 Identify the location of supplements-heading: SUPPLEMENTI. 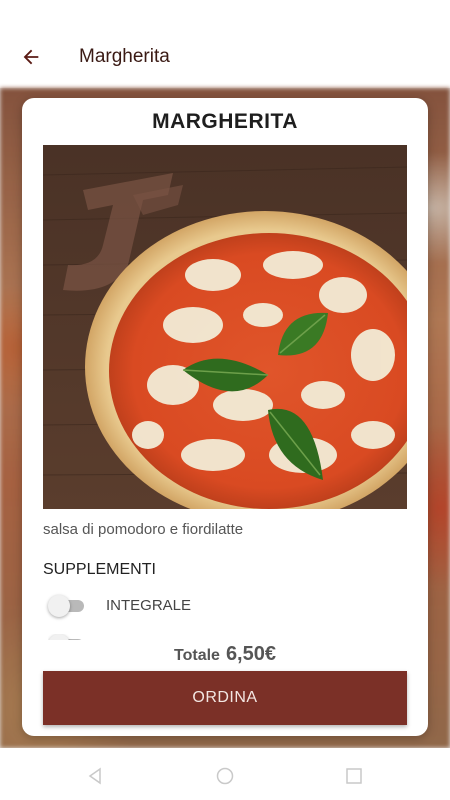
(99, 569).